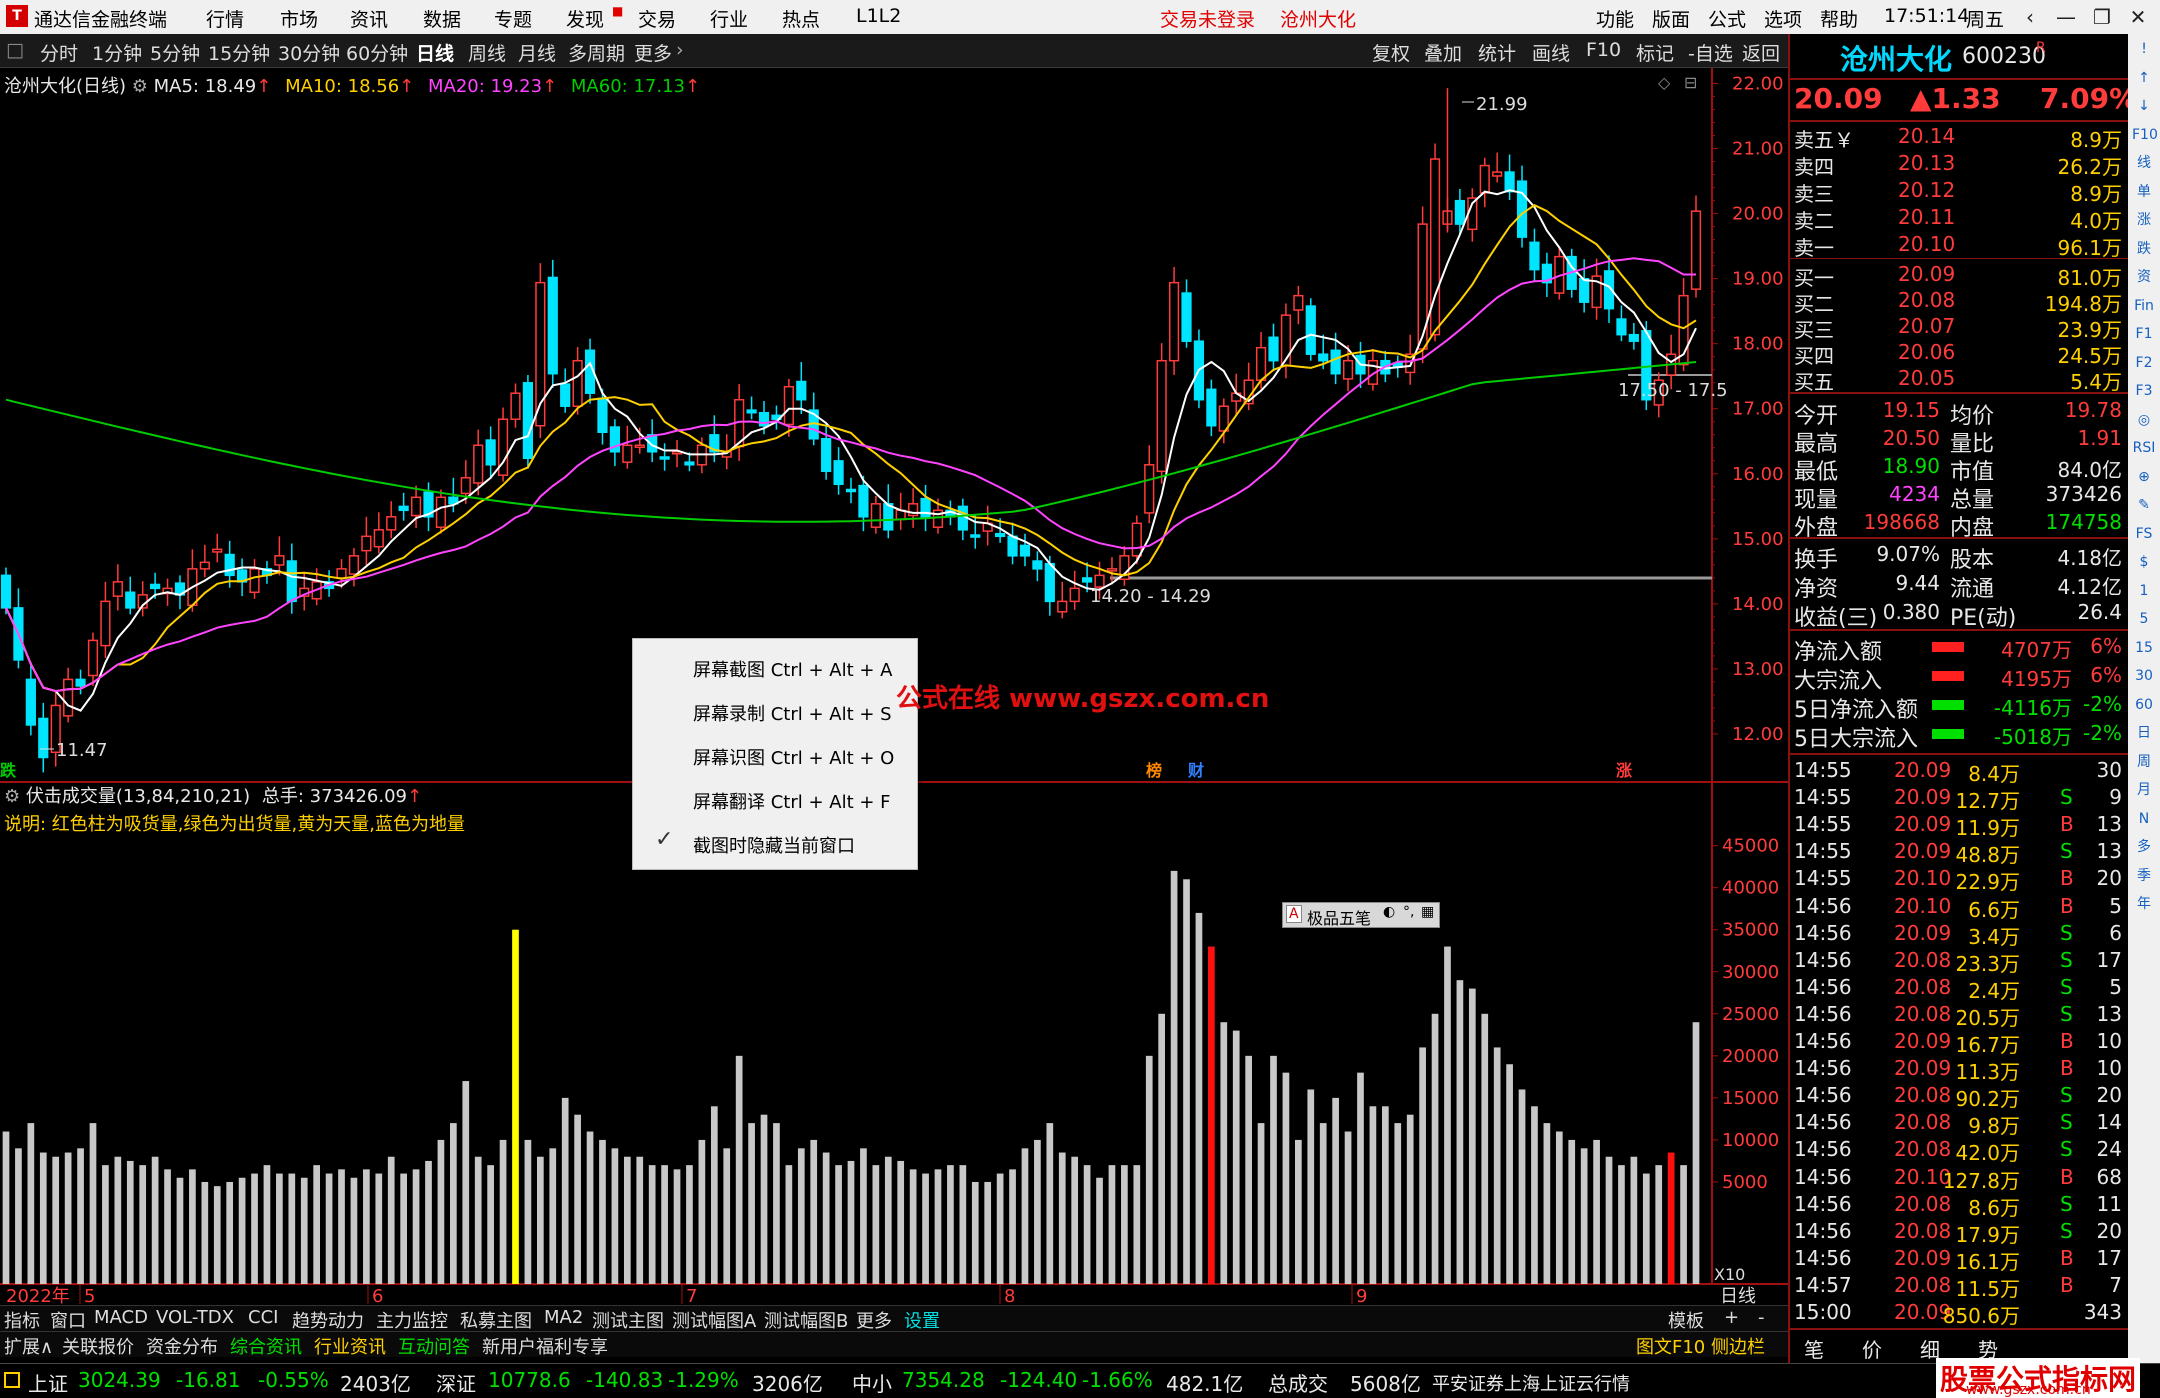 Image resolution: width=2160 pixels, height=1398 pixels. I want to click on period-60min: 60分钟, so click(377, 52).